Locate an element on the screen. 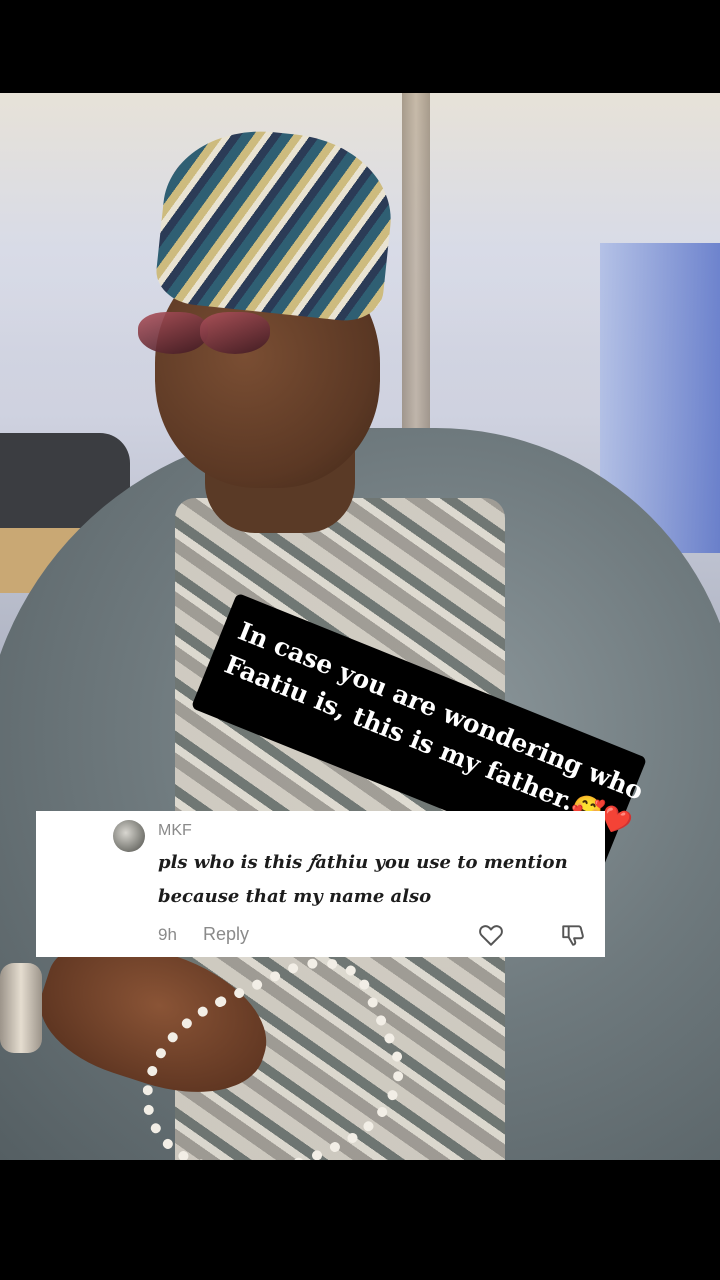  heart-outline-icon is located at coordinates (491, 935).